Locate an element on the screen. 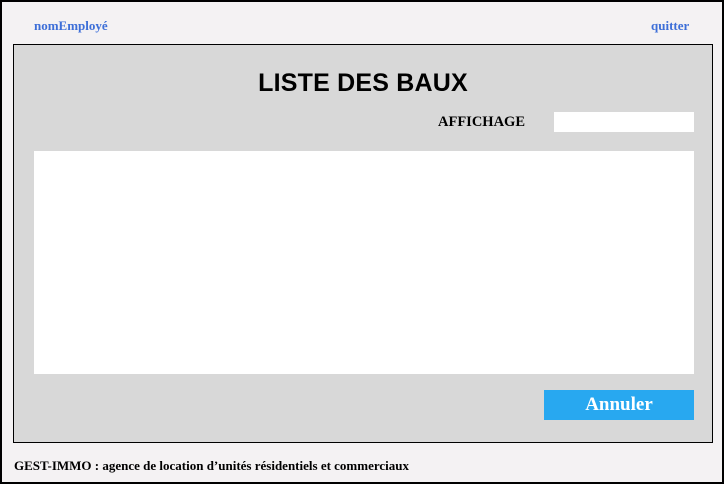 This screenshot has width=724, height=484. affichage-label: AFFICHAGE is located at coordinates (481, 122).